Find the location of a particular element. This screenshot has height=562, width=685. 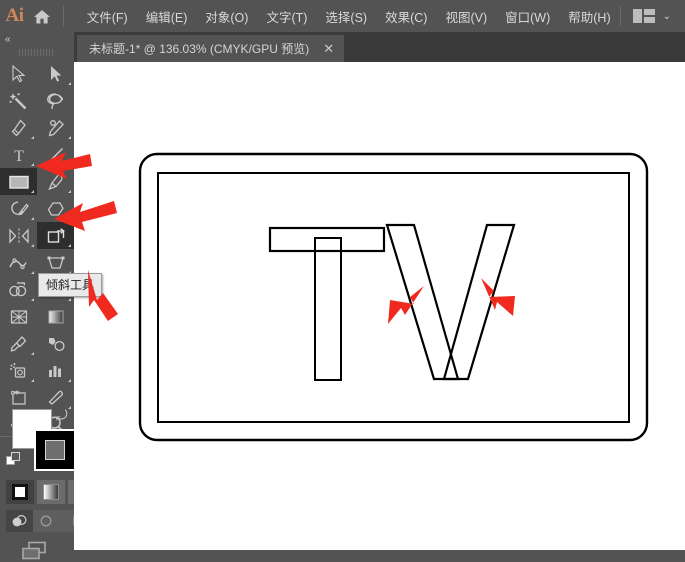

magic-wand-tool is located at coordinates (18, 100).